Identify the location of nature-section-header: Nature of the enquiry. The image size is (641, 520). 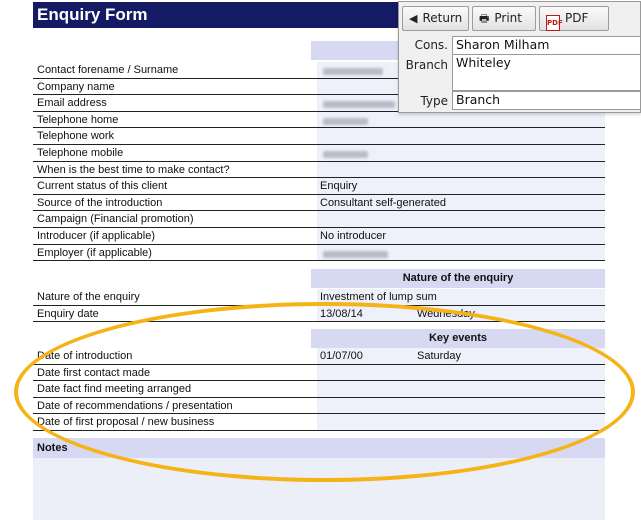
(458, 278).